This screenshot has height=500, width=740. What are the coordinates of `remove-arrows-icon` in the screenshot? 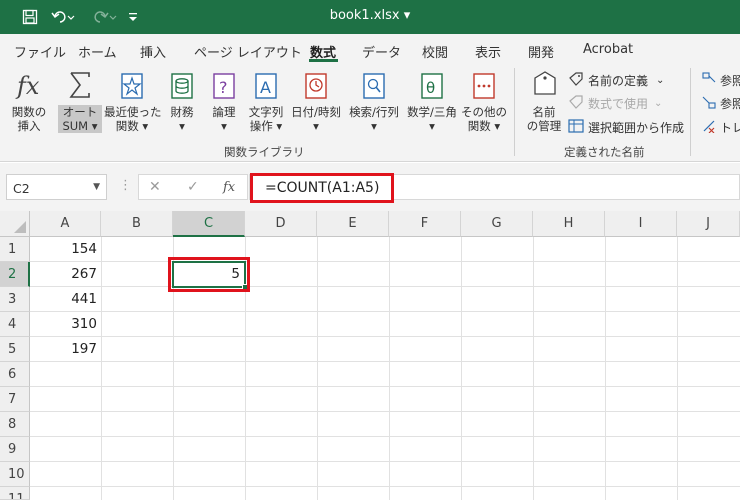 It's located at (709, 127).